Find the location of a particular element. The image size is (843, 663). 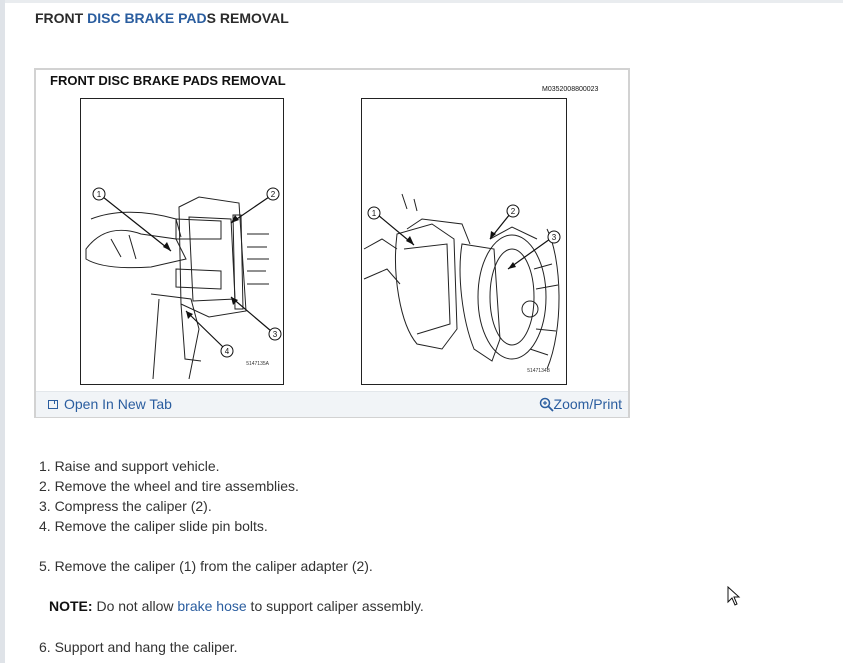

top-rule is located at coordinates (421, 1).